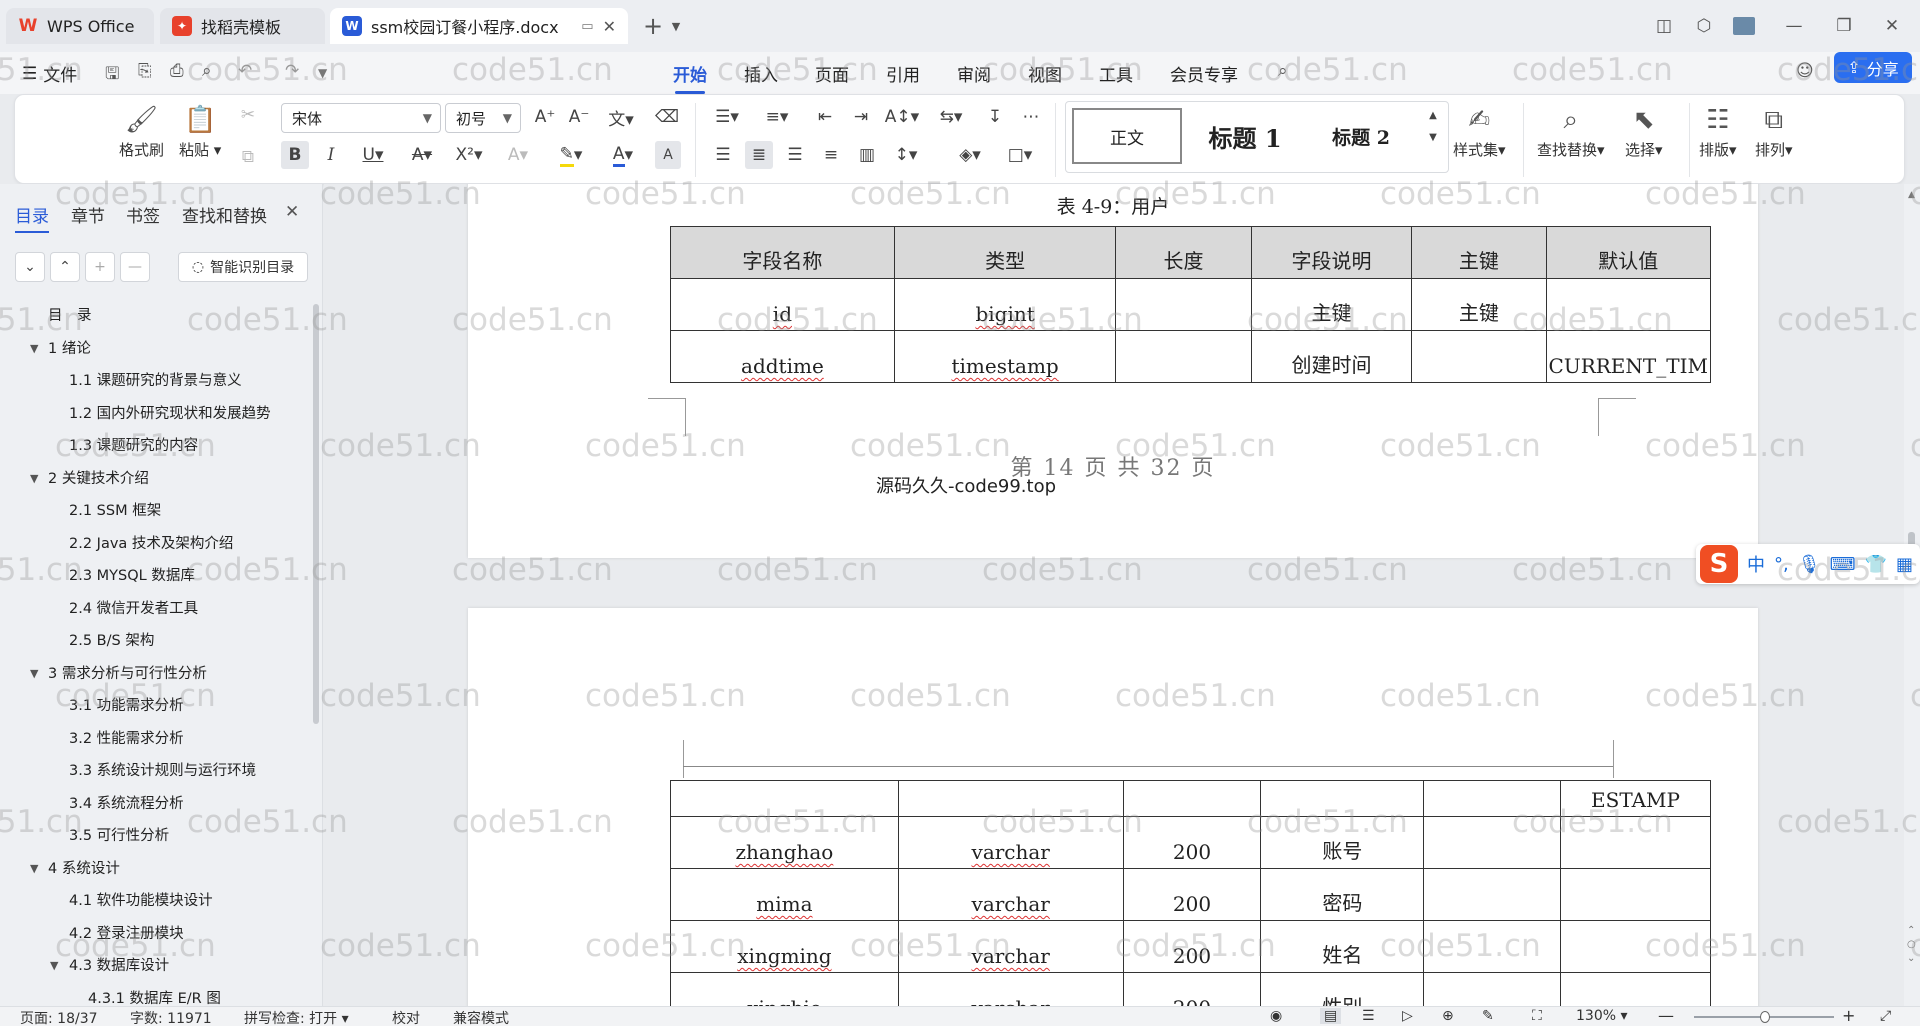 The image size is (1920, 1026). I want to click on page-nav-icon: ⌃ ○ ⌄, so click(1911, 945).